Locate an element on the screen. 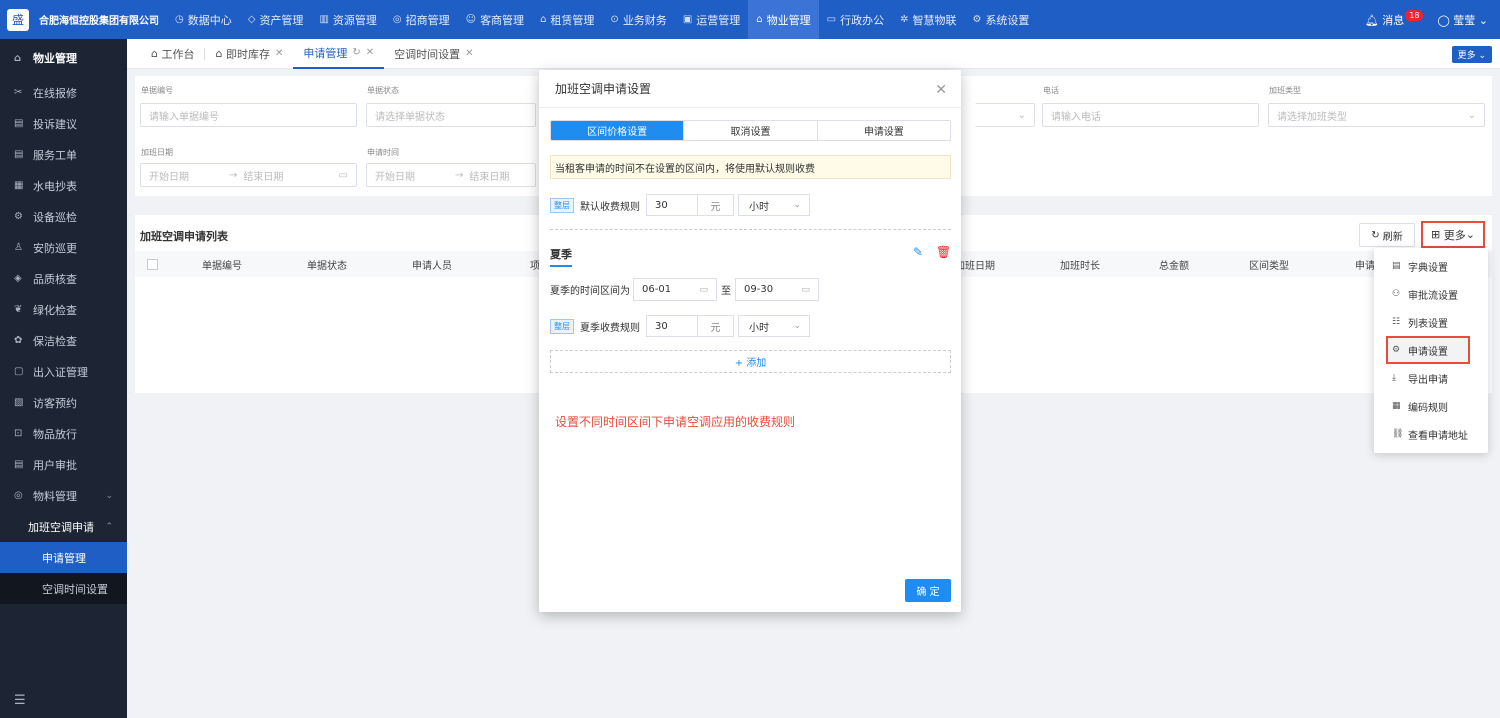 Image resolution: width=1500 pixels, height=718 pixels. nav-admin-office: ▭ 行政办公 is located at coordinates (855, 19).